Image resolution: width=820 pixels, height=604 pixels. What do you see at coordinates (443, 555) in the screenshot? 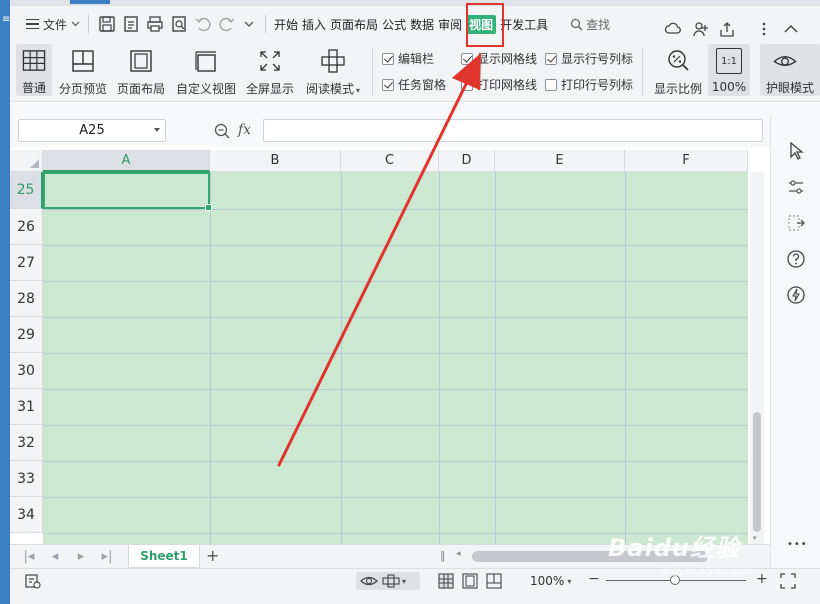
I see `split-handle-icon: ‖` at bounding box center [443, 555].